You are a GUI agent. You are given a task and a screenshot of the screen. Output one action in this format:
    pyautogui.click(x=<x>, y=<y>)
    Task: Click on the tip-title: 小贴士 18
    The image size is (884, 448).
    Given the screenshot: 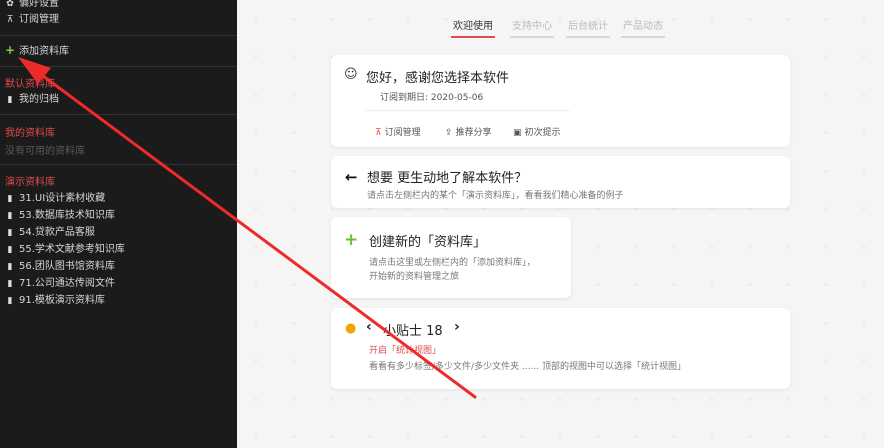 What is the action you would take?
    pyautogui.click(x=413, y=331)
    